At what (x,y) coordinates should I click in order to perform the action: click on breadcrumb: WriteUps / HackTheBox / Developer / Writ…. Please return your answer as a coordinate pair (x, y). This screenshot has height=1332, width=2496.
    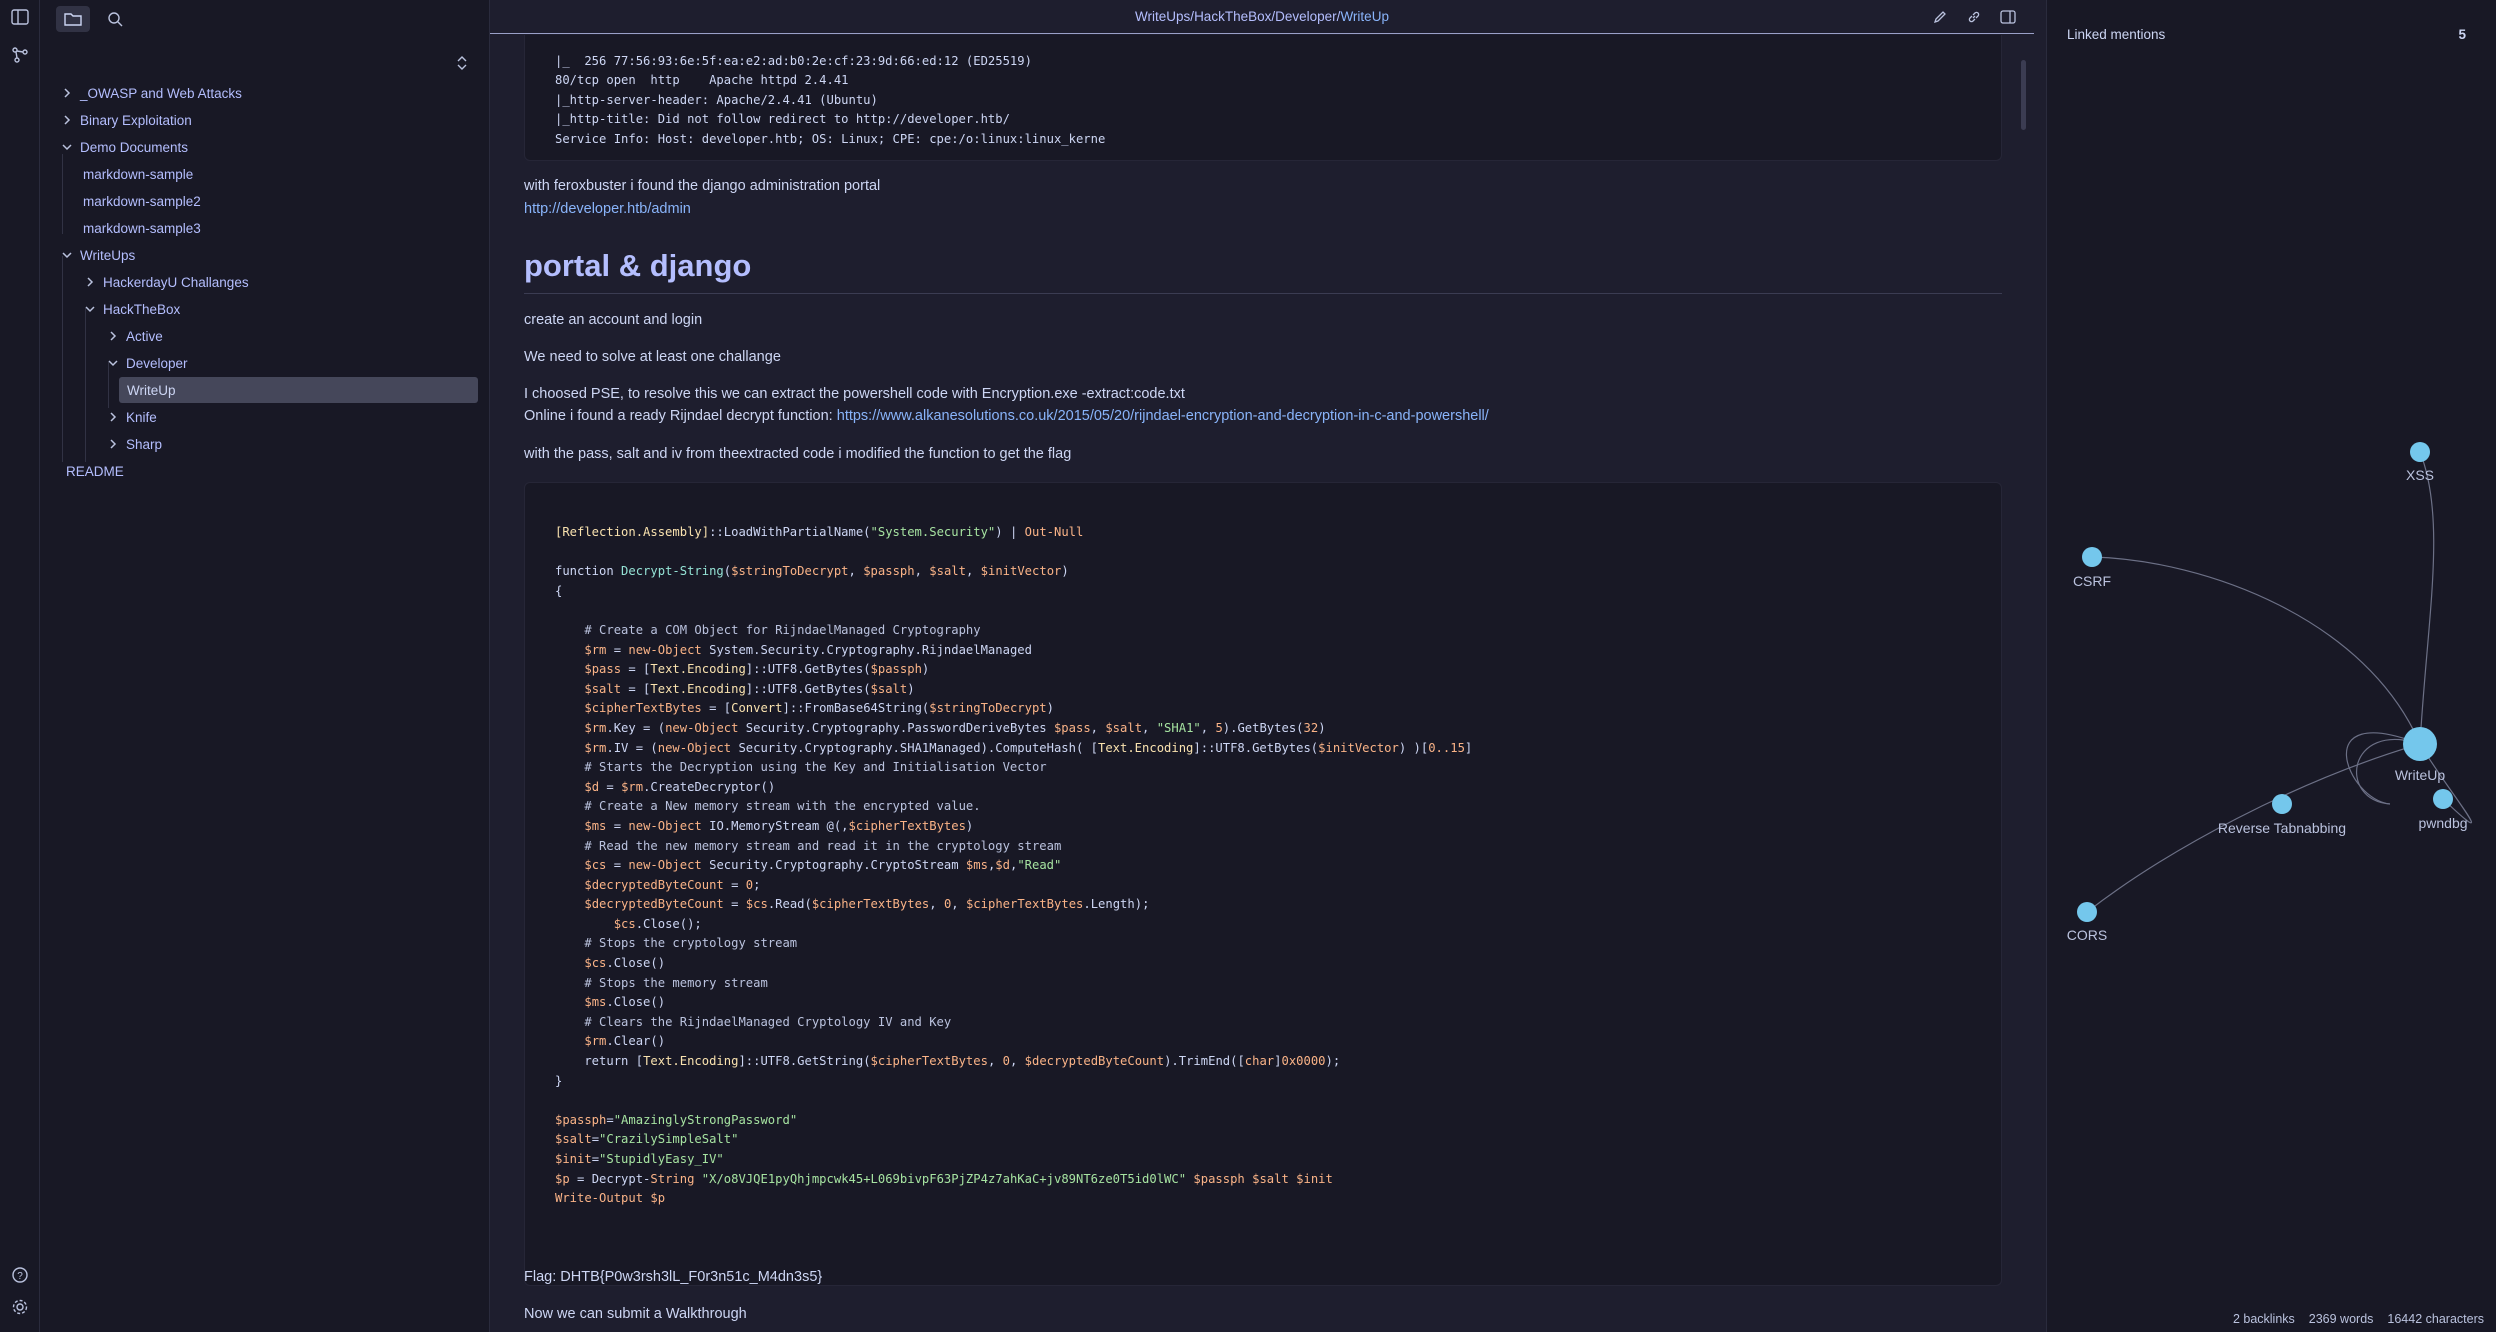
    Looking at the image, I should click on (1262, 17).